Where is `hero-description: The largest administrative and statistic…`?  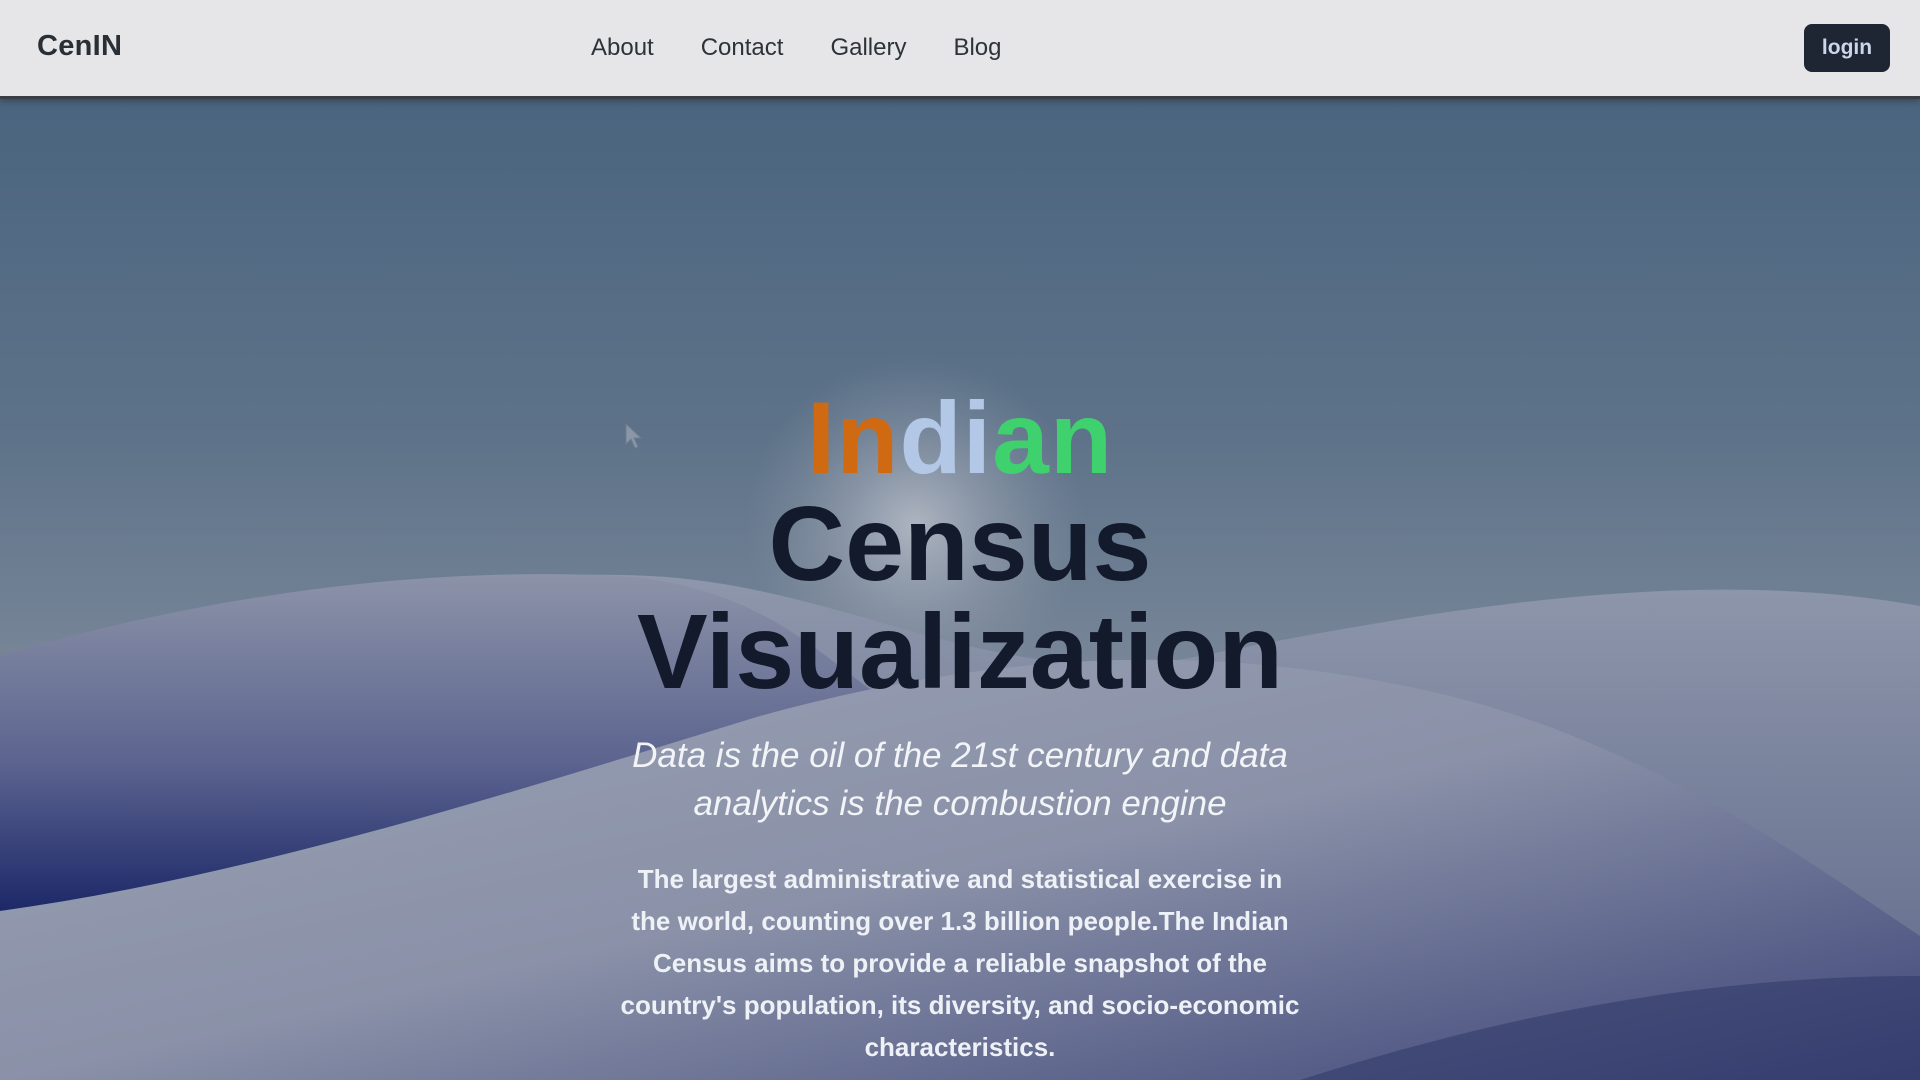 hero-description: The largest administrative and statistic… is located at coordinates (960, 963).